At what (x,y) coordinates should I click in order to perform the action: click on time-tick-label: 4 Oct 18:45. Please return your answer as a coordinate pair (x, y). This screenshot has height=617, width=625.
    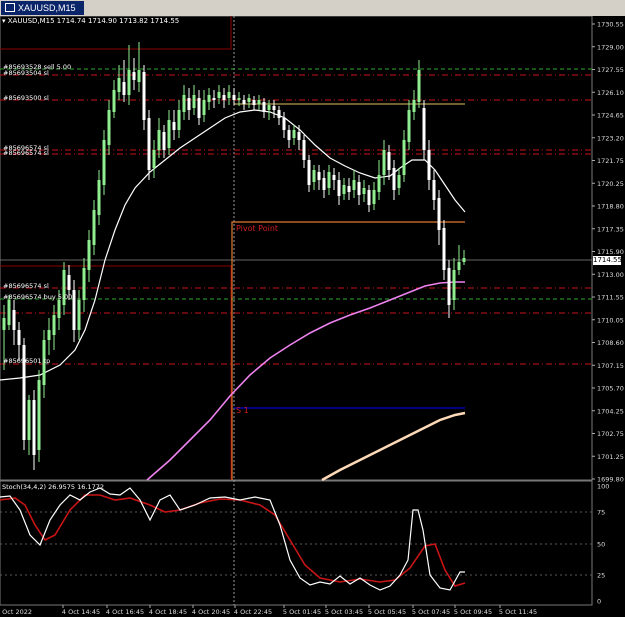
    Looking at the image, I should click on (168, 612).